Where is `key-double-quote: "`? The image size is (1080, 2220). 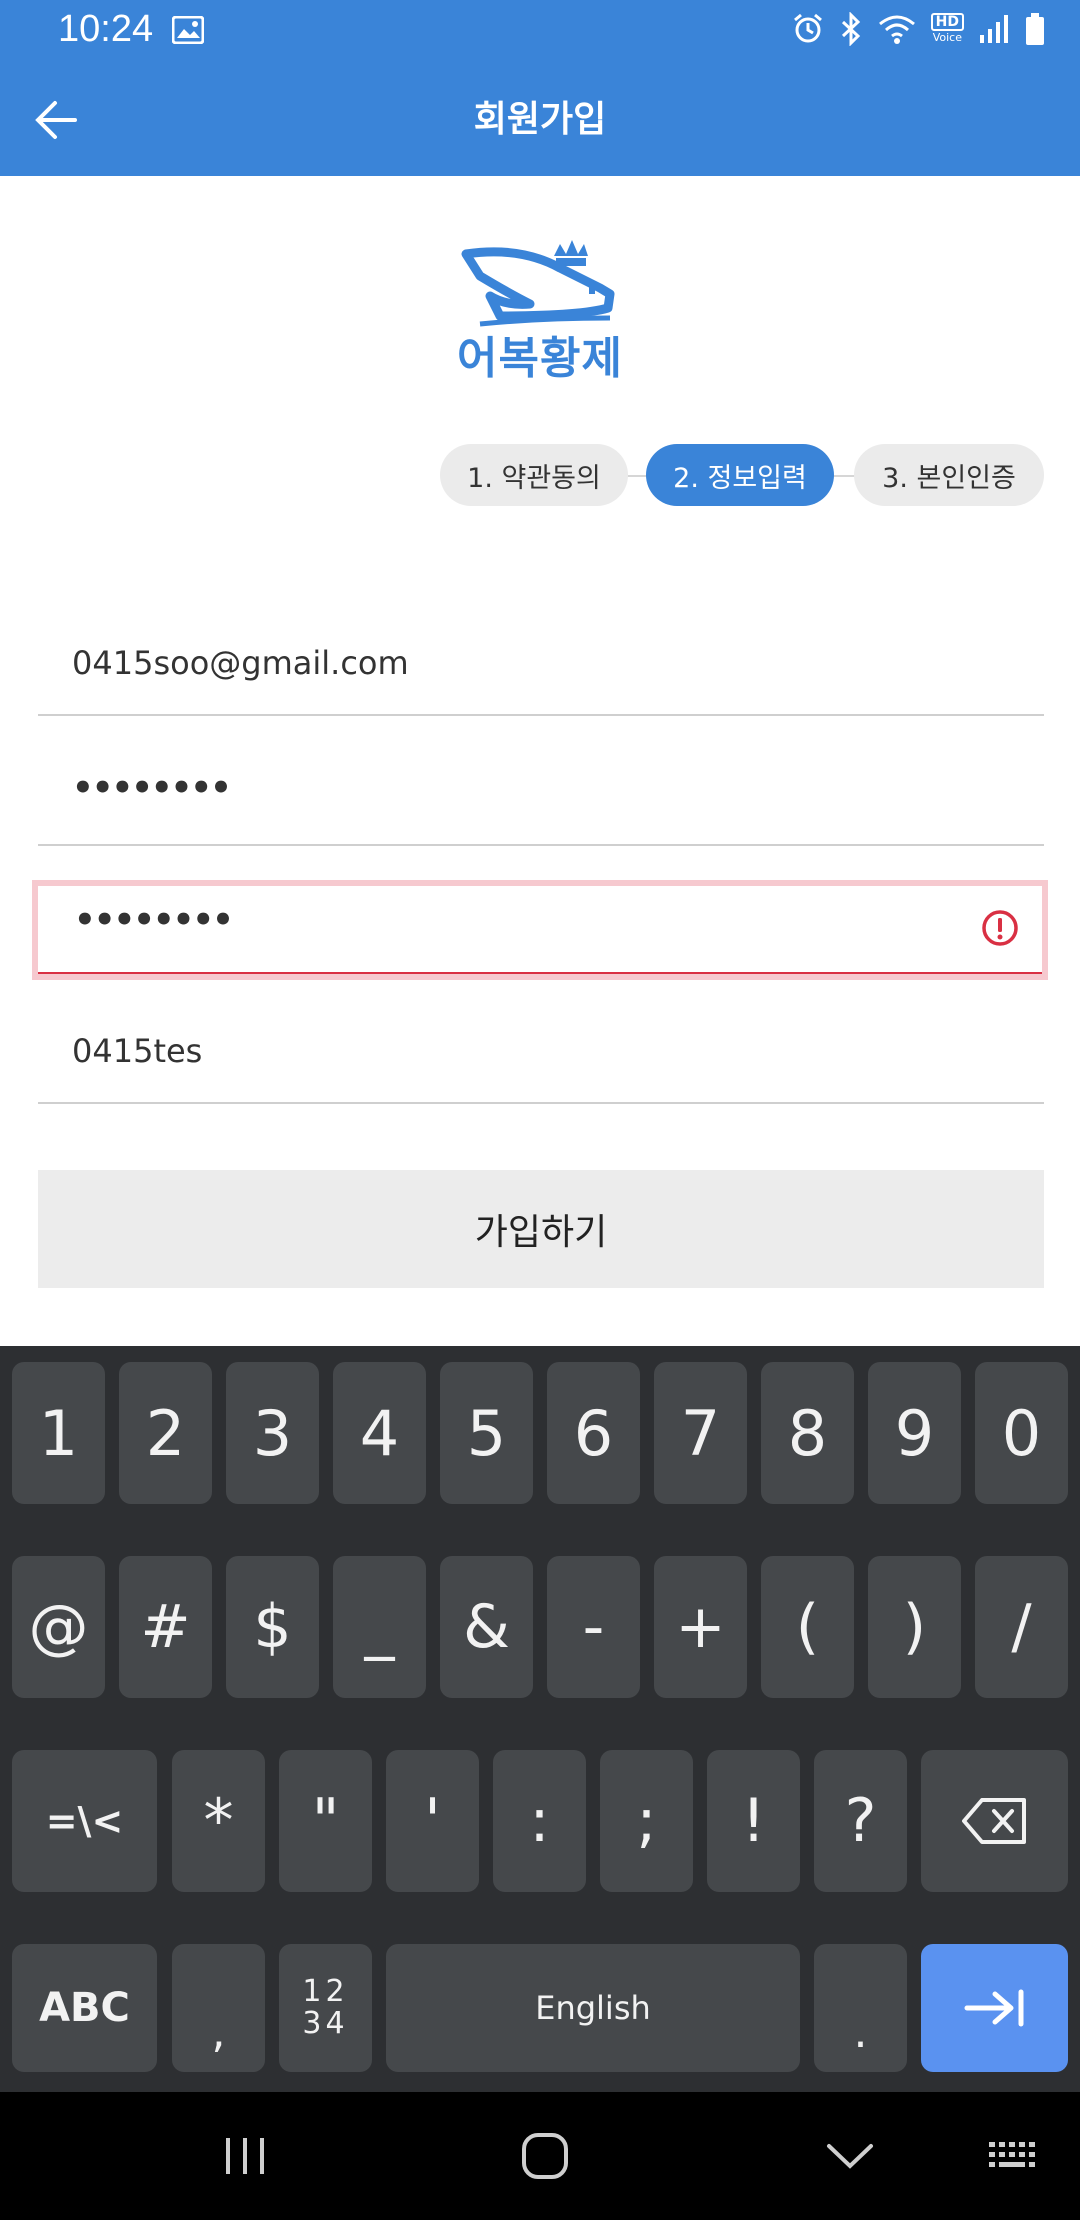
key-double-quote: " is located at coordinates (325, 1821).